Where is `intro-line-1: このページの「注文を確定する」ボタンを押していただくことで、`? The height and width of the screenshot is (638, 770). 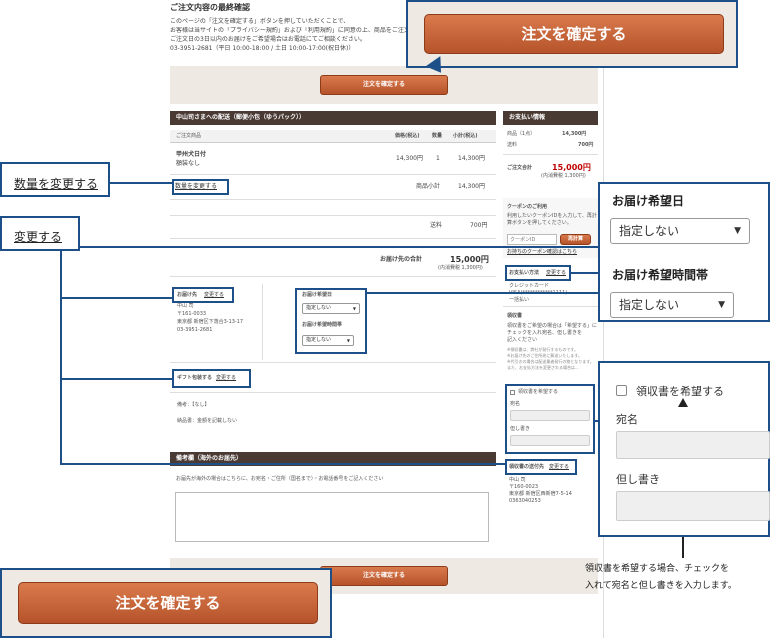
intro-line-1: このページの「注文を確定する」ボタンを押していただくことで、 is located at coordinates (260, 21).